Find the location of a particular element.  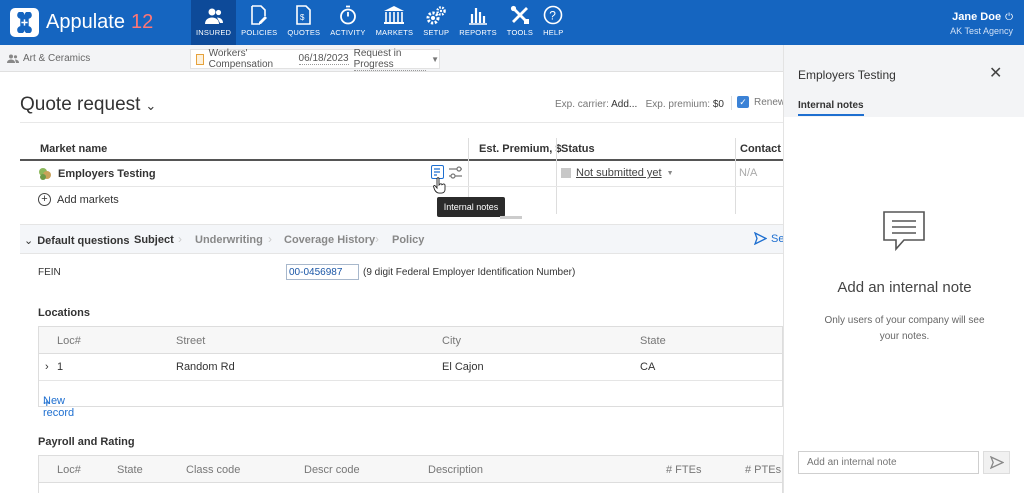

people-icon is located at coordinates (214, 14).